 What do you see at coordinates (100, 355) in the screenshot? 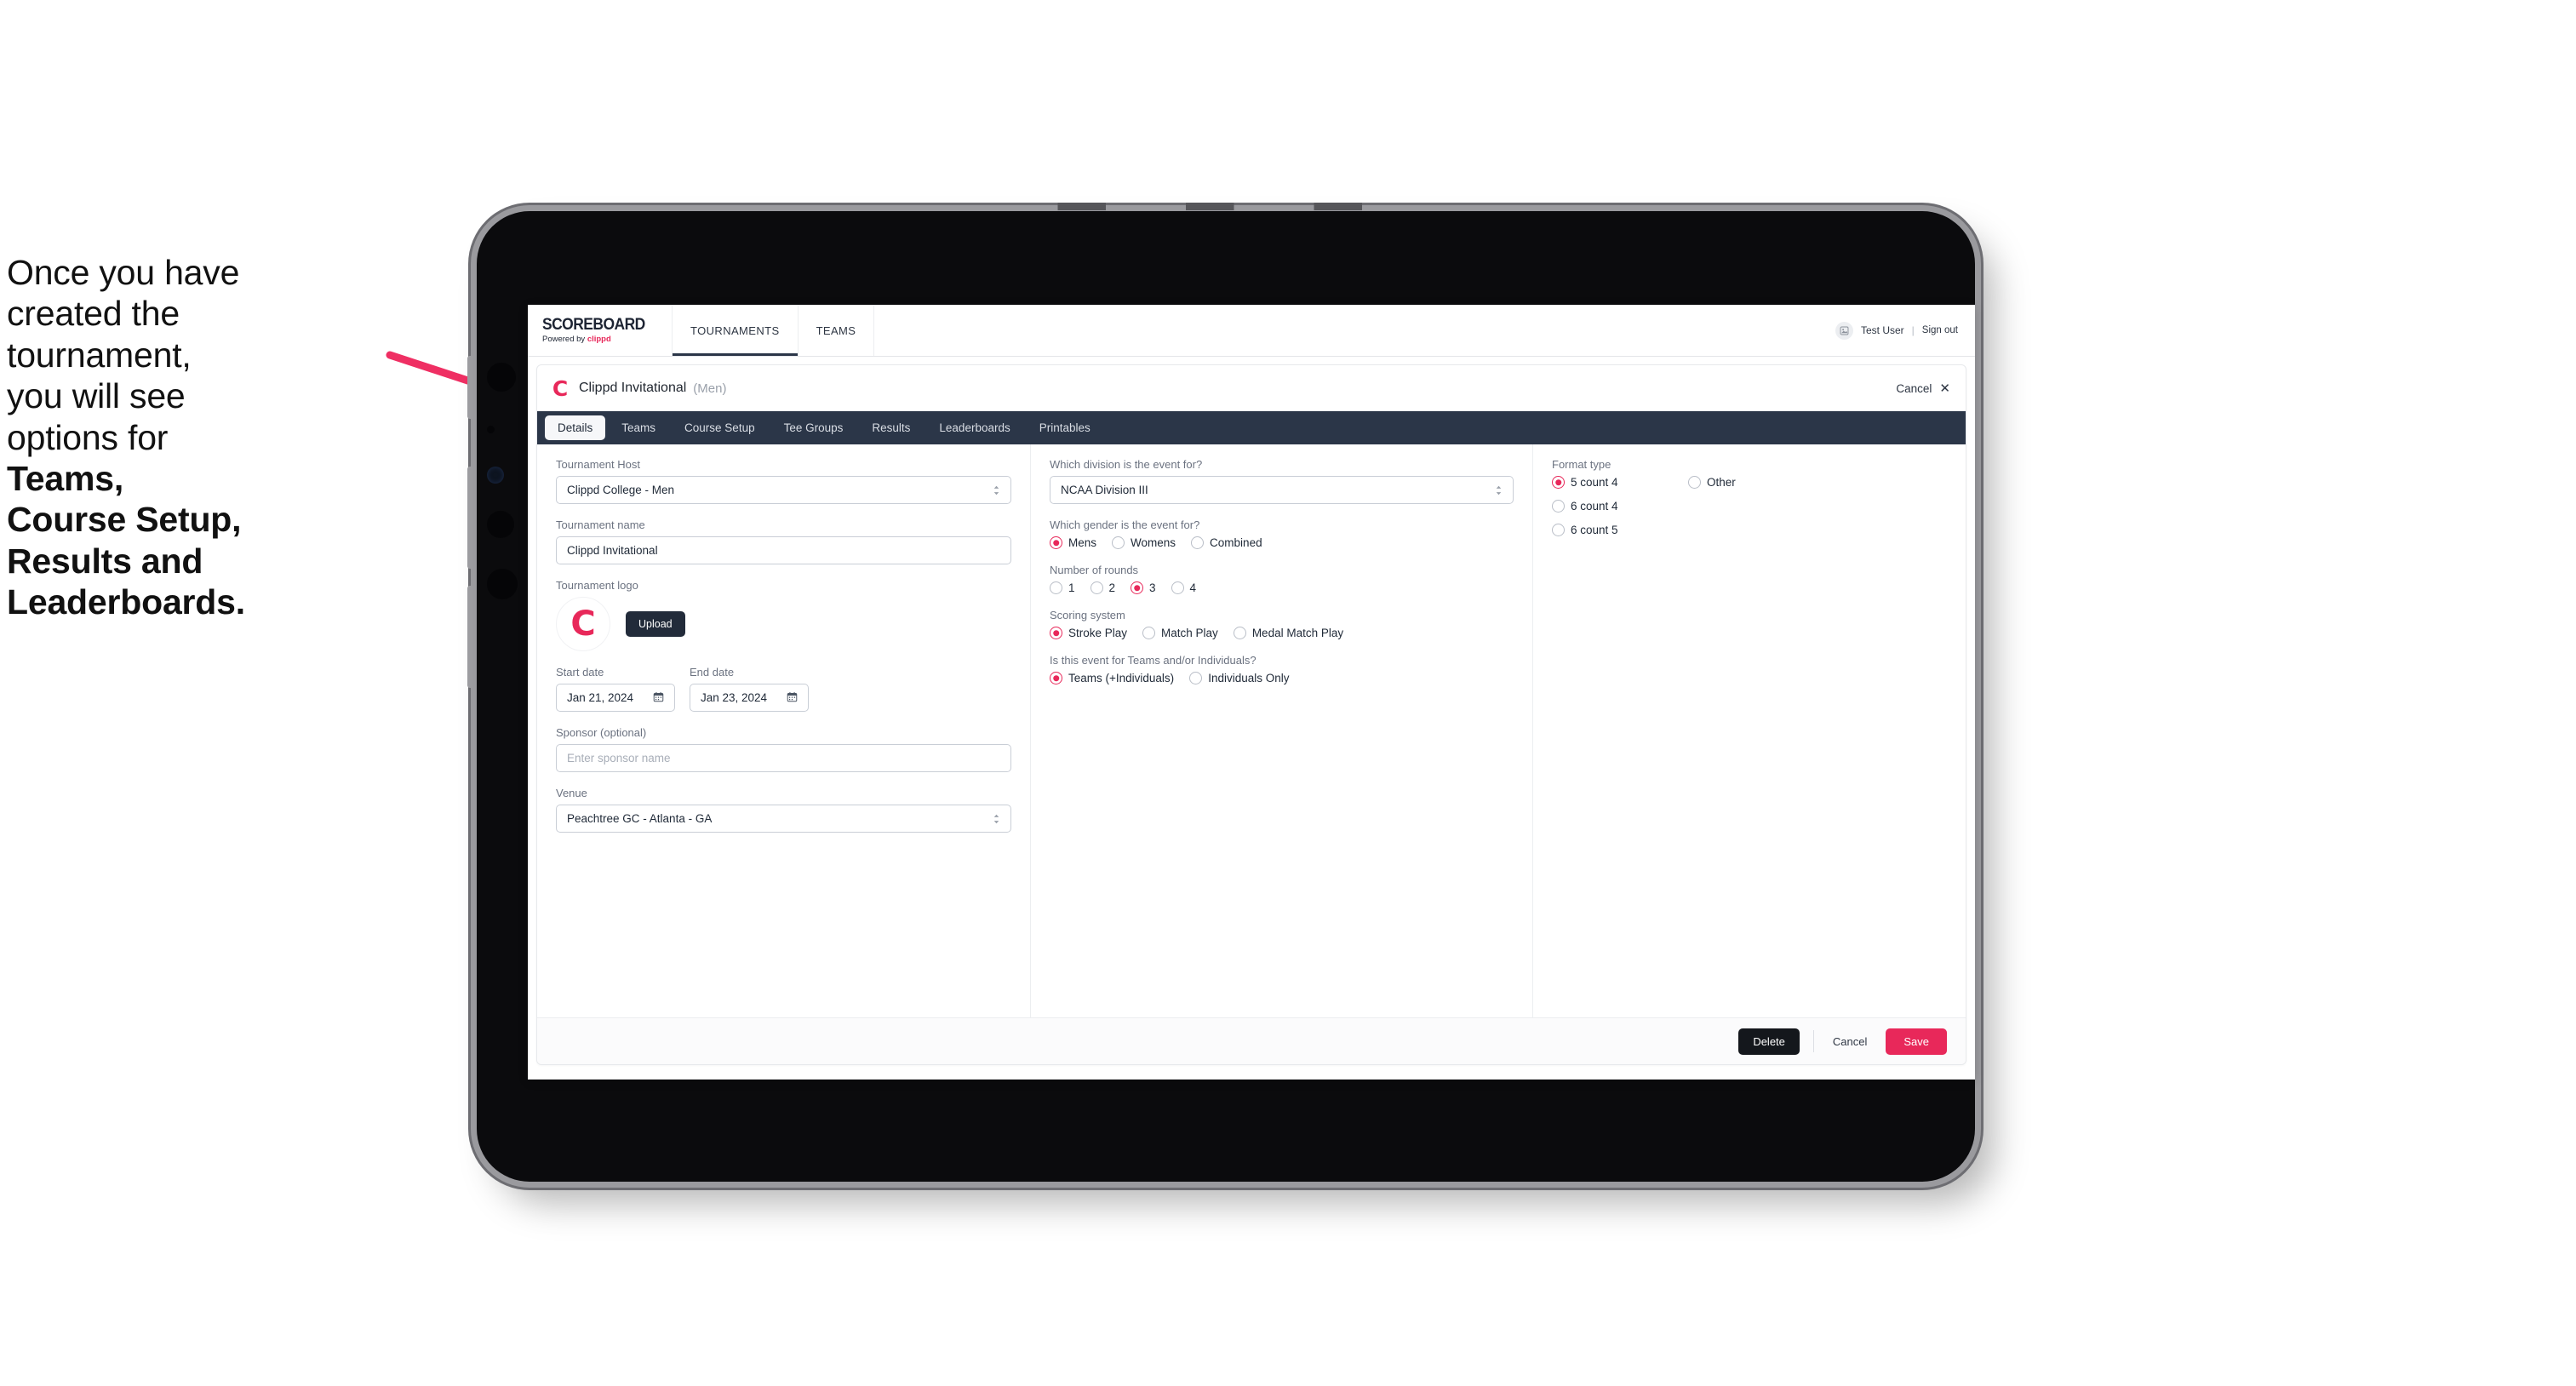
I see `caption-line: tournament,` at bounding box center [100, 355].